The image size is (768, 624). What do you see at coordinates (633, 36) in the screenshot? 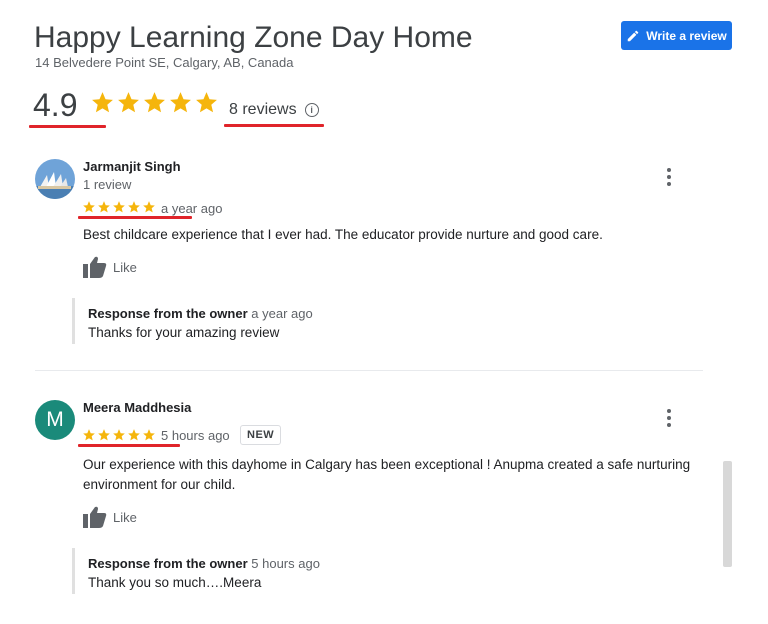
I see `pencil-icon` at bounding box center [633, 36].